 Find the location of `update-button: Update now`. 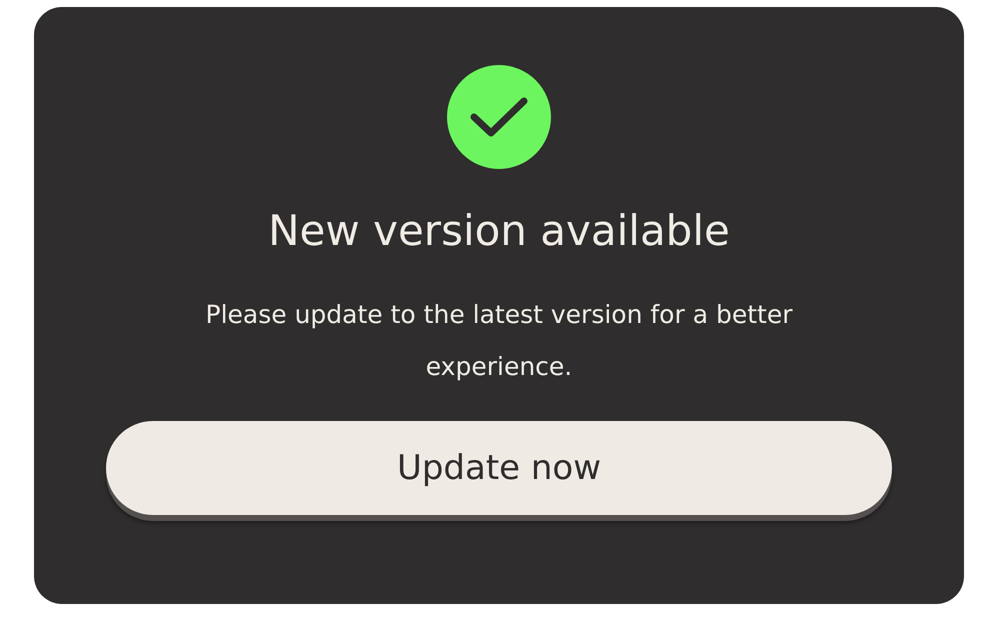

update-button: Update now is located at coordinates (499, 468).